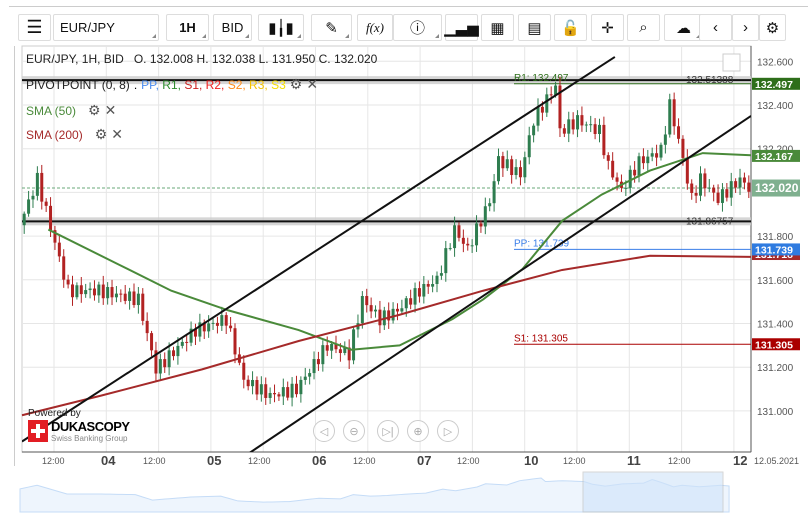 The width and height of the screenshot is (808, 523). What do you see at coordinates (388, 431) in the screenshot?
I see `scroll-end-button: ▷|` at bounding box center [388, 431].